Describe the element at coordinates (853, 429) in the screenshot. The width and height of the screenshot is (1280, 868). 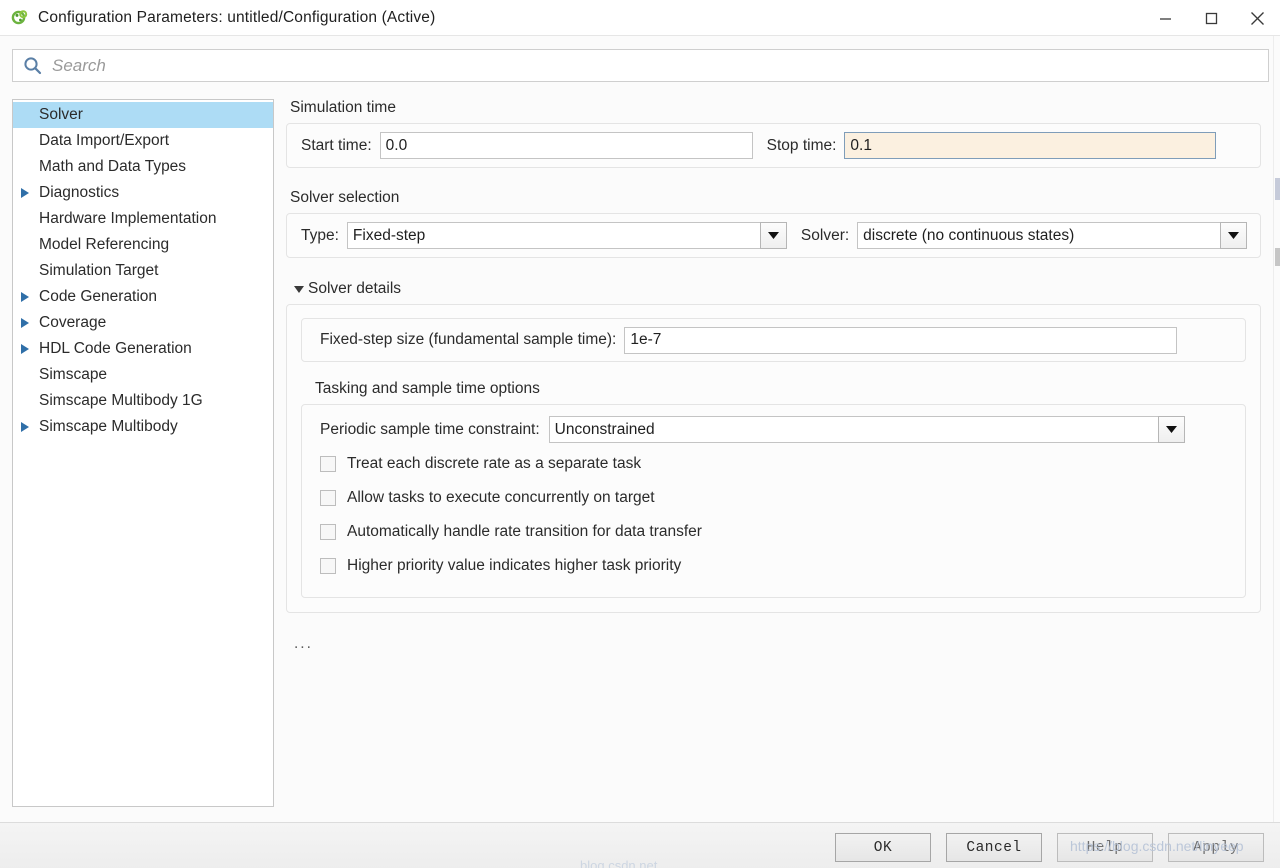
I see `periodic-constraint-value: Unconstrained` at that location.